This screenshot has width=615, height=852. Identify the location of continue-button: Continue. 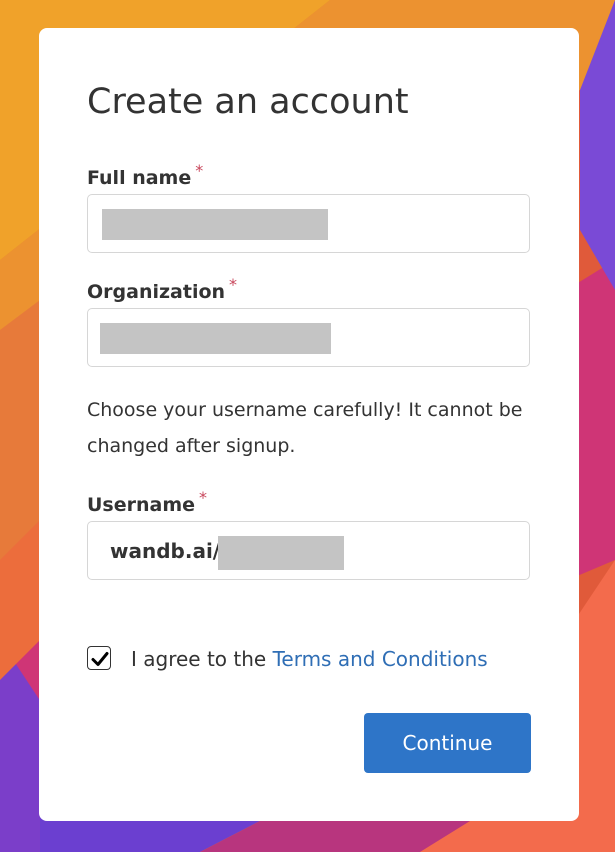
(447, 743).